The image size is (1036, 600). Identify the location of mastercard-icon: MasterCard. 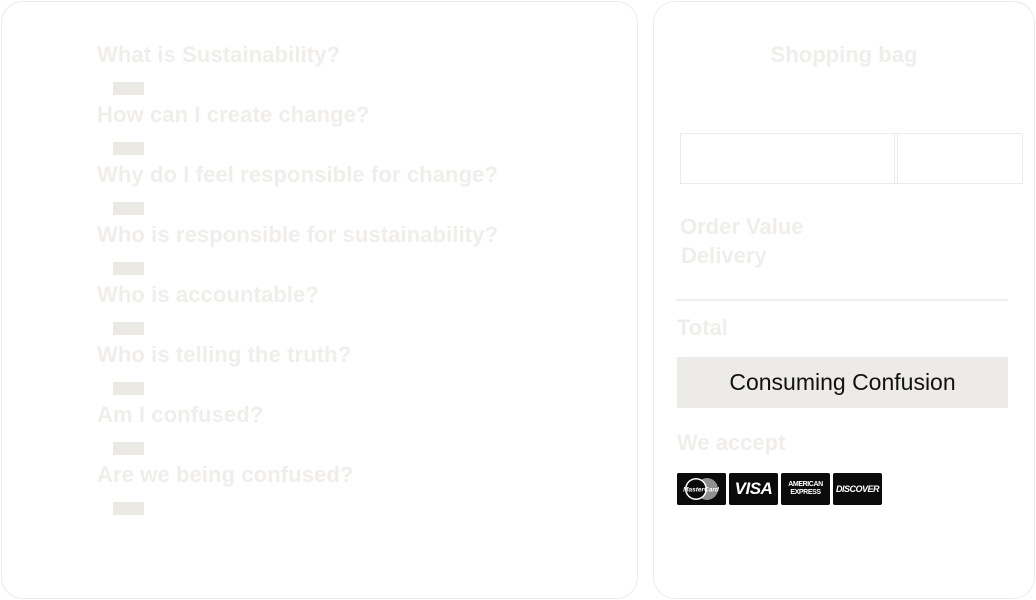
(701, 489).